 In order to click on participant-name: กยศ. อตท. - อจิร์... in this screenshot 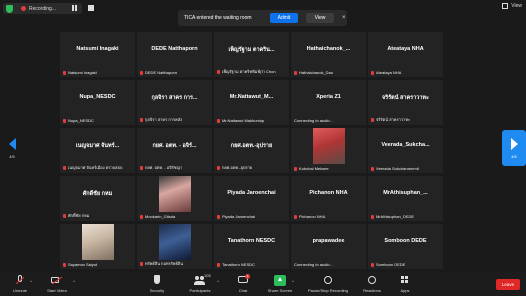, I will do `click(174, 146)`.